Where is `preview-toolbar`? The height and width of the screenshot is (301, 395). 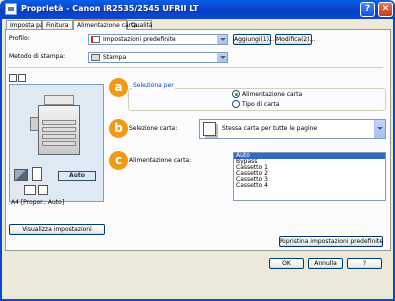
preview-toolbar is located at coordinates (18, 78).